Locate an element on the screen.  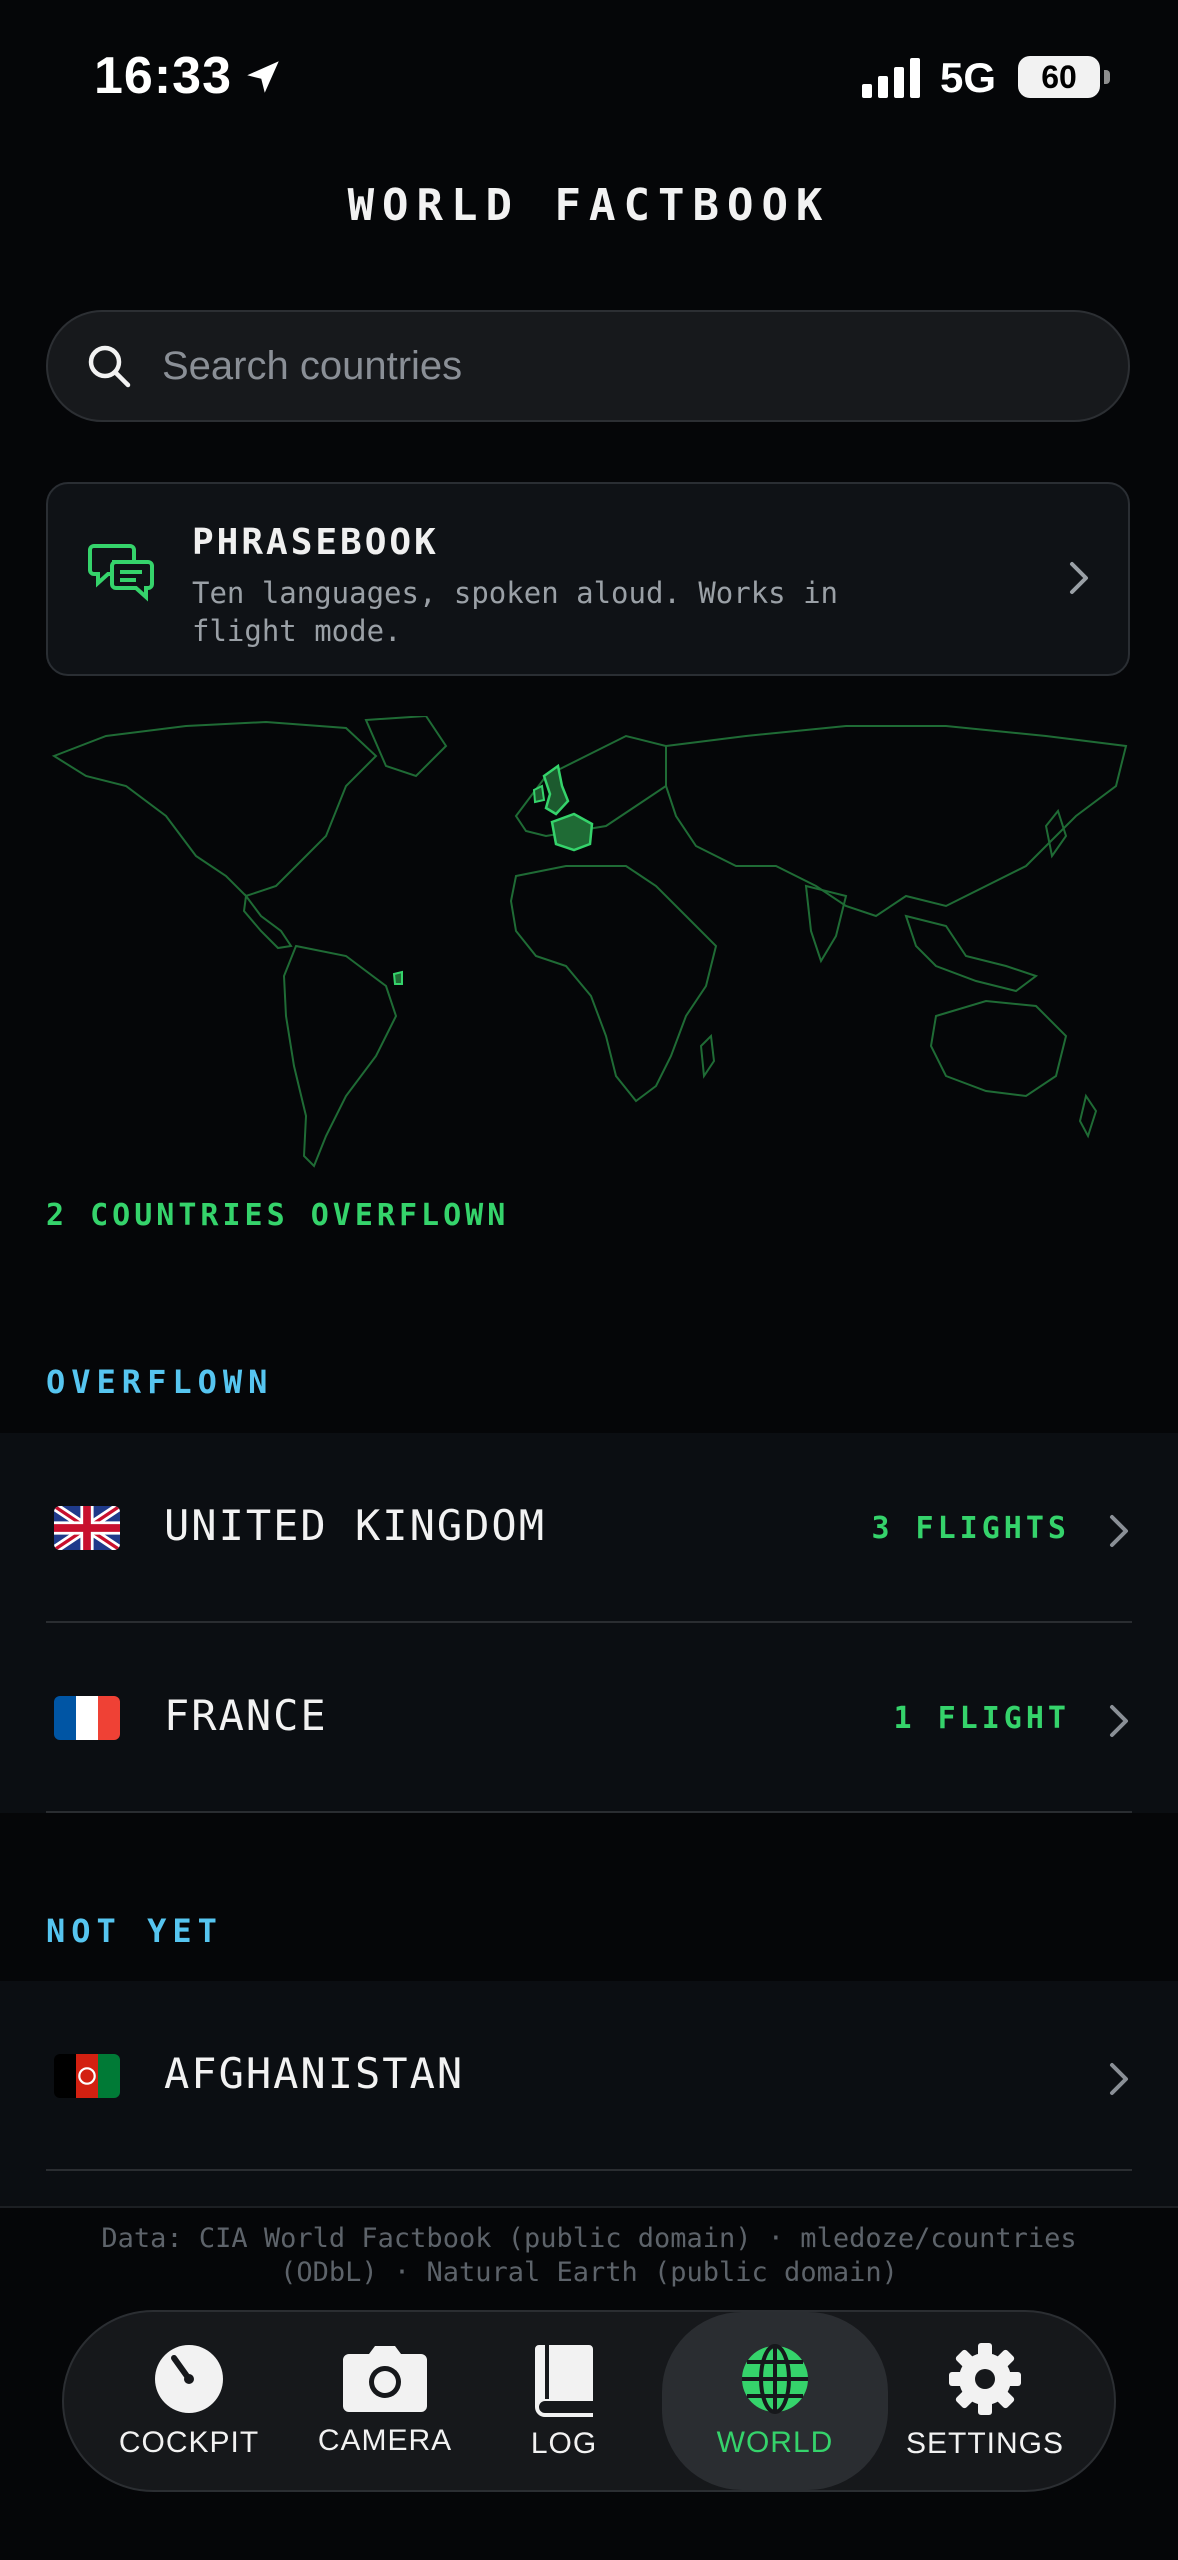
map-africa is located at coordinates (613, 984).